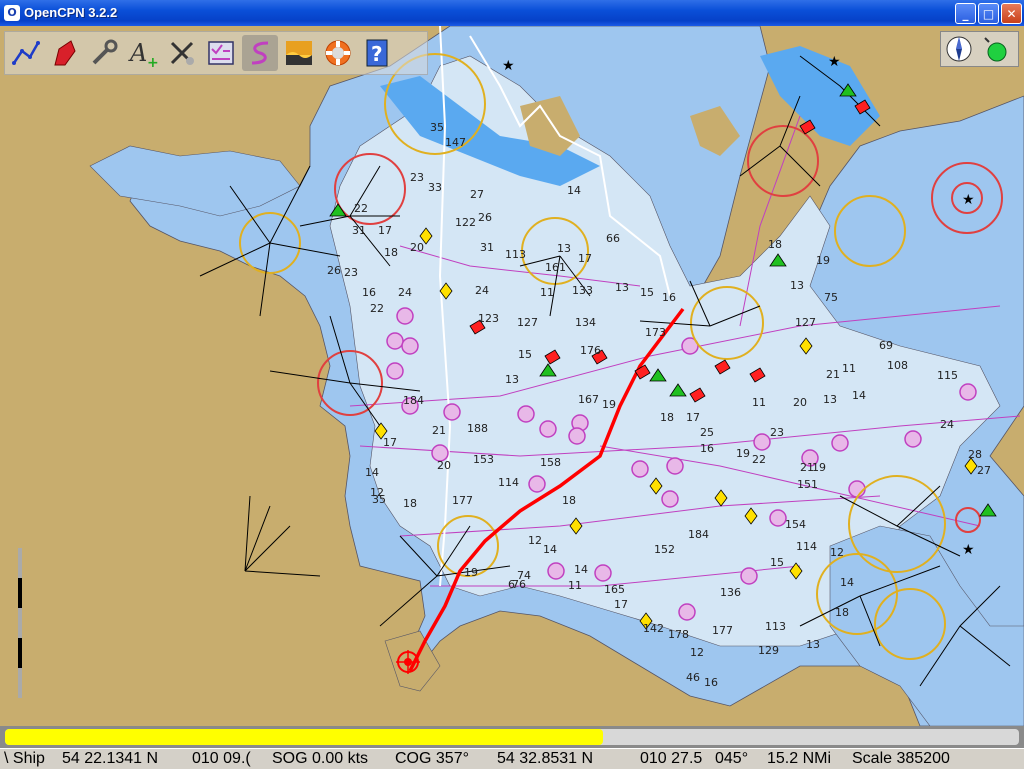 The height and width of the screenshot is (769, 1024). What do you see at coordinates (965, 13) in the screenshot?
I see `minimize-button: _` at bounding box center [965, 13].